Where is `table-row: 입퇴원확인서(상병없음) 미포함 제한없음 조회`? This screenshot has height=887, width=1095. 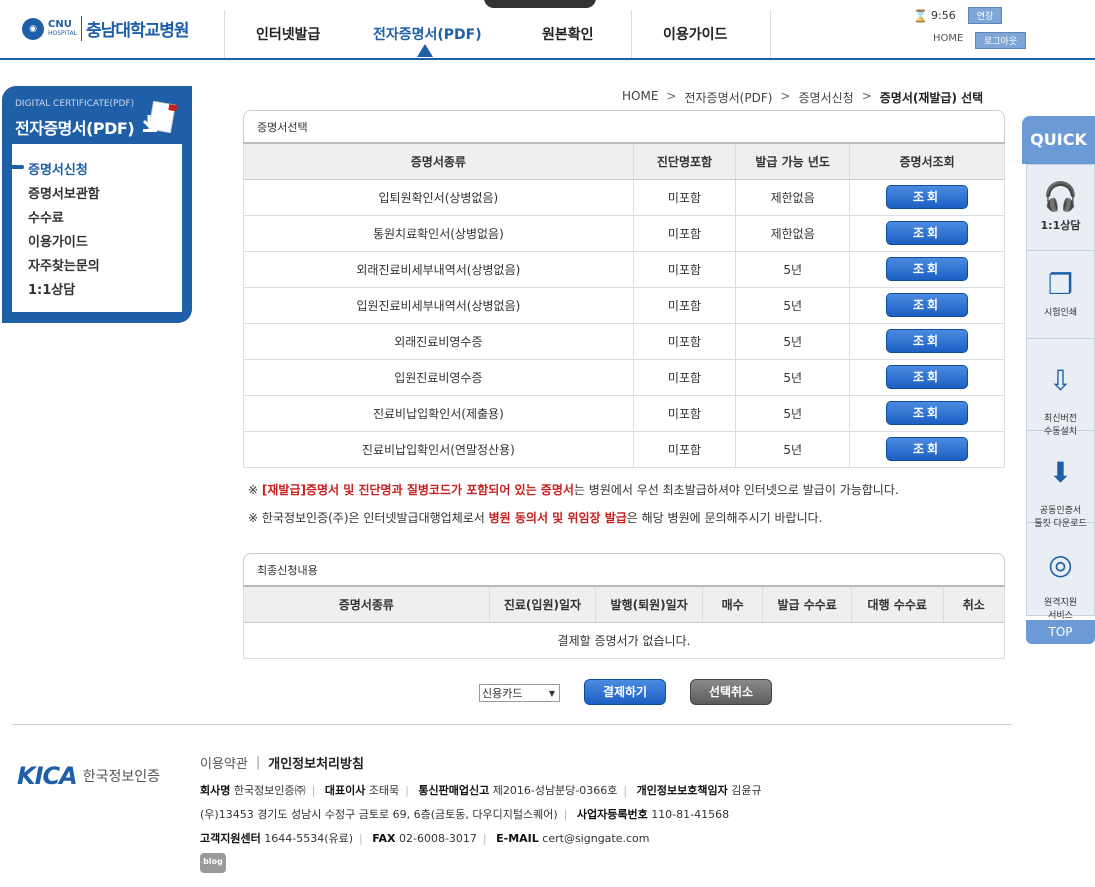
table-row: 입퇴원확인서(상병없음) 미포함 제한없음 조회 is located at coordinates (624, 197).